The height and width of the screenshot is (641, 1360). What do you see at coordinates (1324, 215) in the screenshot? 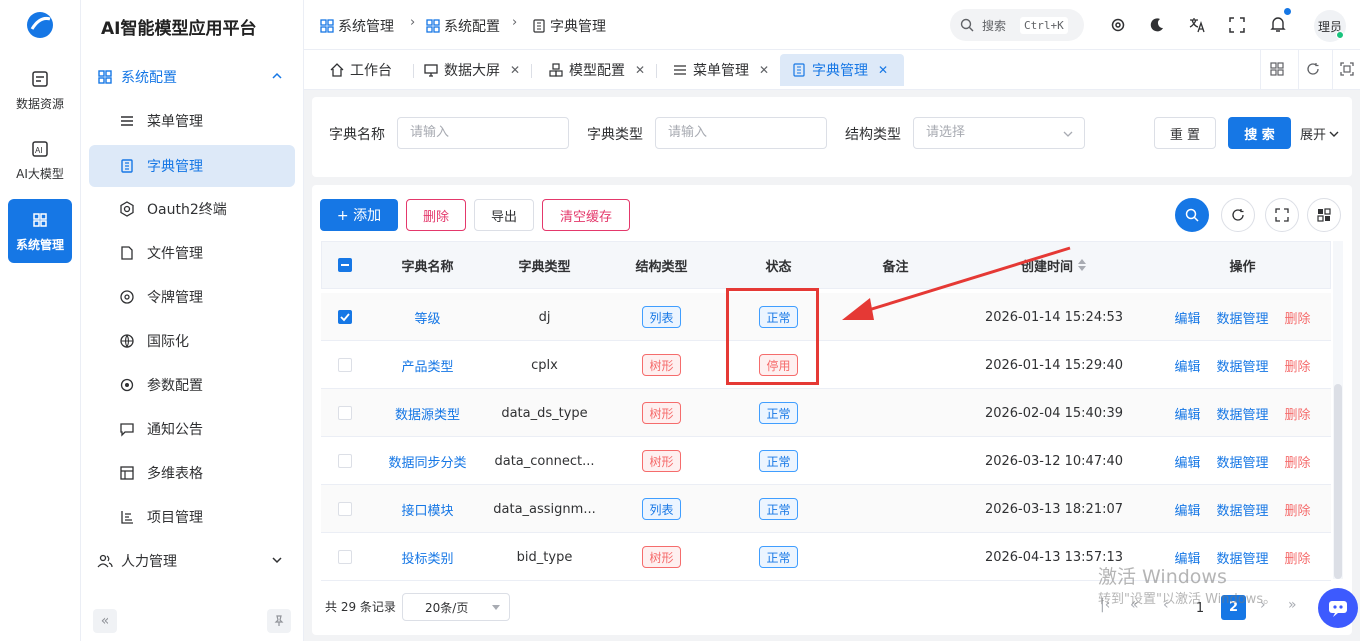
I see `columns-button` at bounding box center [1324, 215].